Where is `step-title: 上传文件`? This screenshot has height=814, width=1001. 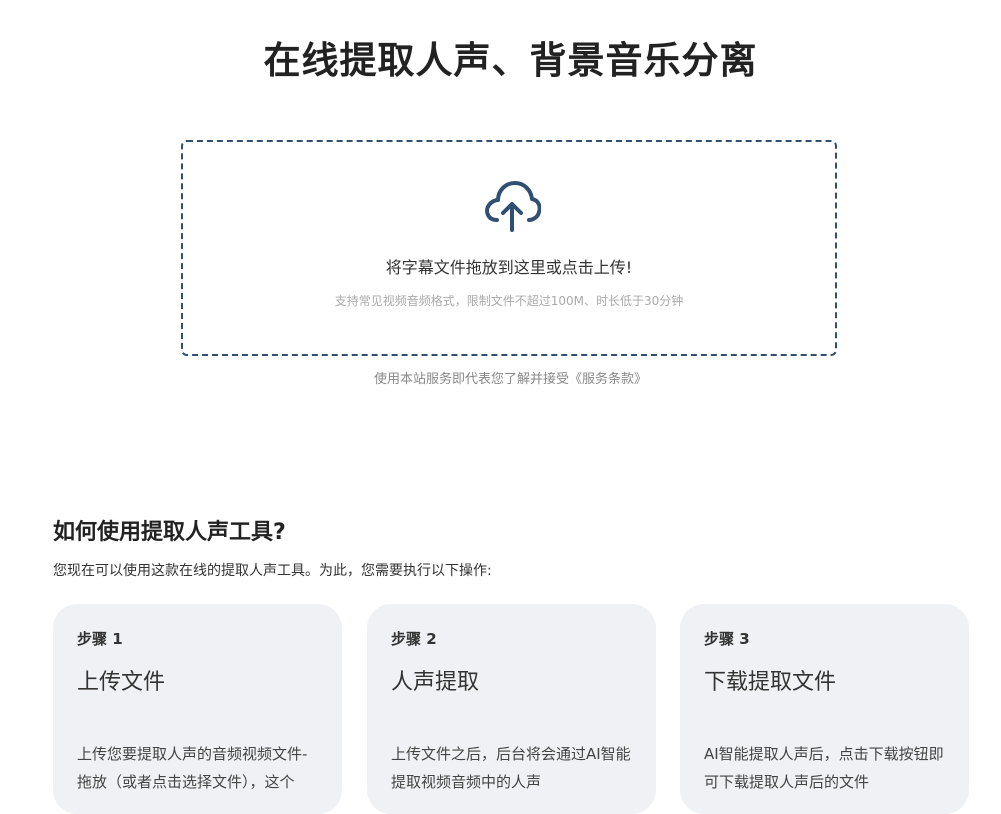 step-title: 上传文件 is located at coordinates (121, 682).